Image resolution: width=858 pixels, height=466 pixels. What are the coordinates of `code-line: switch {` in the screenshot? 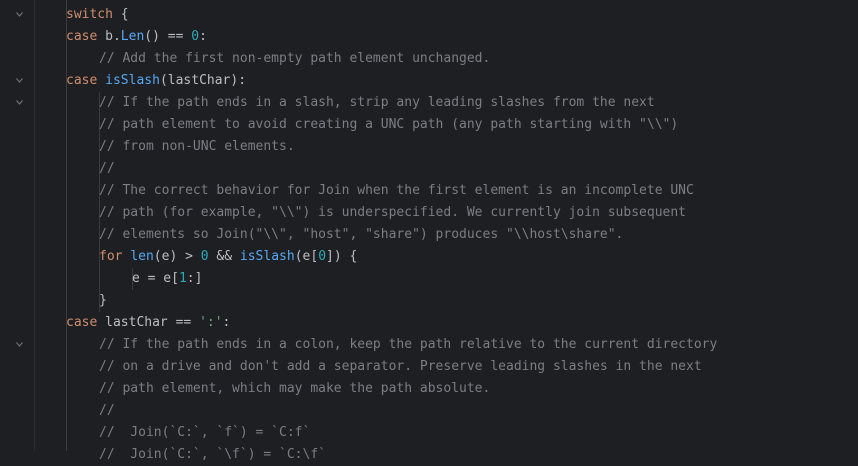 It's located at (429, 15).